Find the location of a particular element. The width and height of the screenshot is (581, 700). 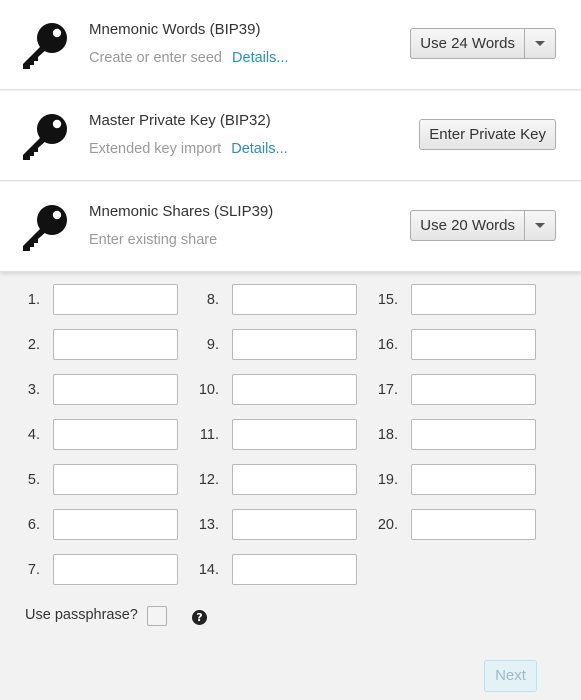

word-number: 3. is located at coordinates (33, 389).